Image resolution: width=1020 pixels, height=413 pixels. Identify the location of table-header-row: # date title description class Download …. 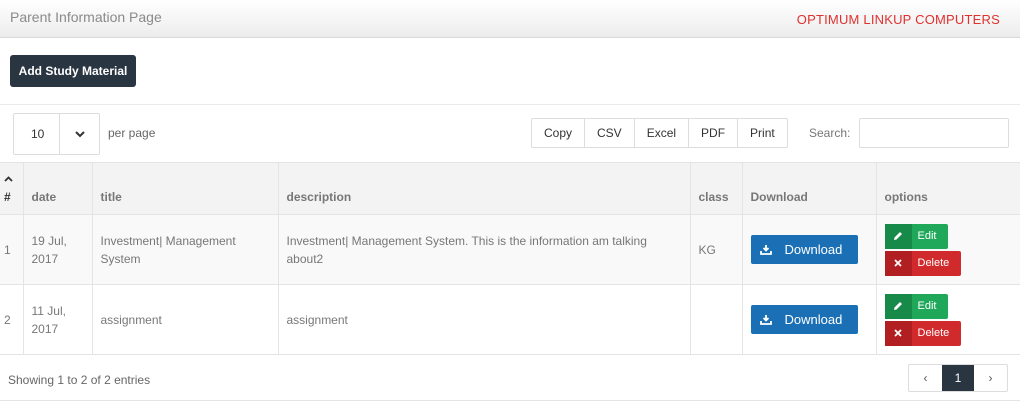
(510, 188).